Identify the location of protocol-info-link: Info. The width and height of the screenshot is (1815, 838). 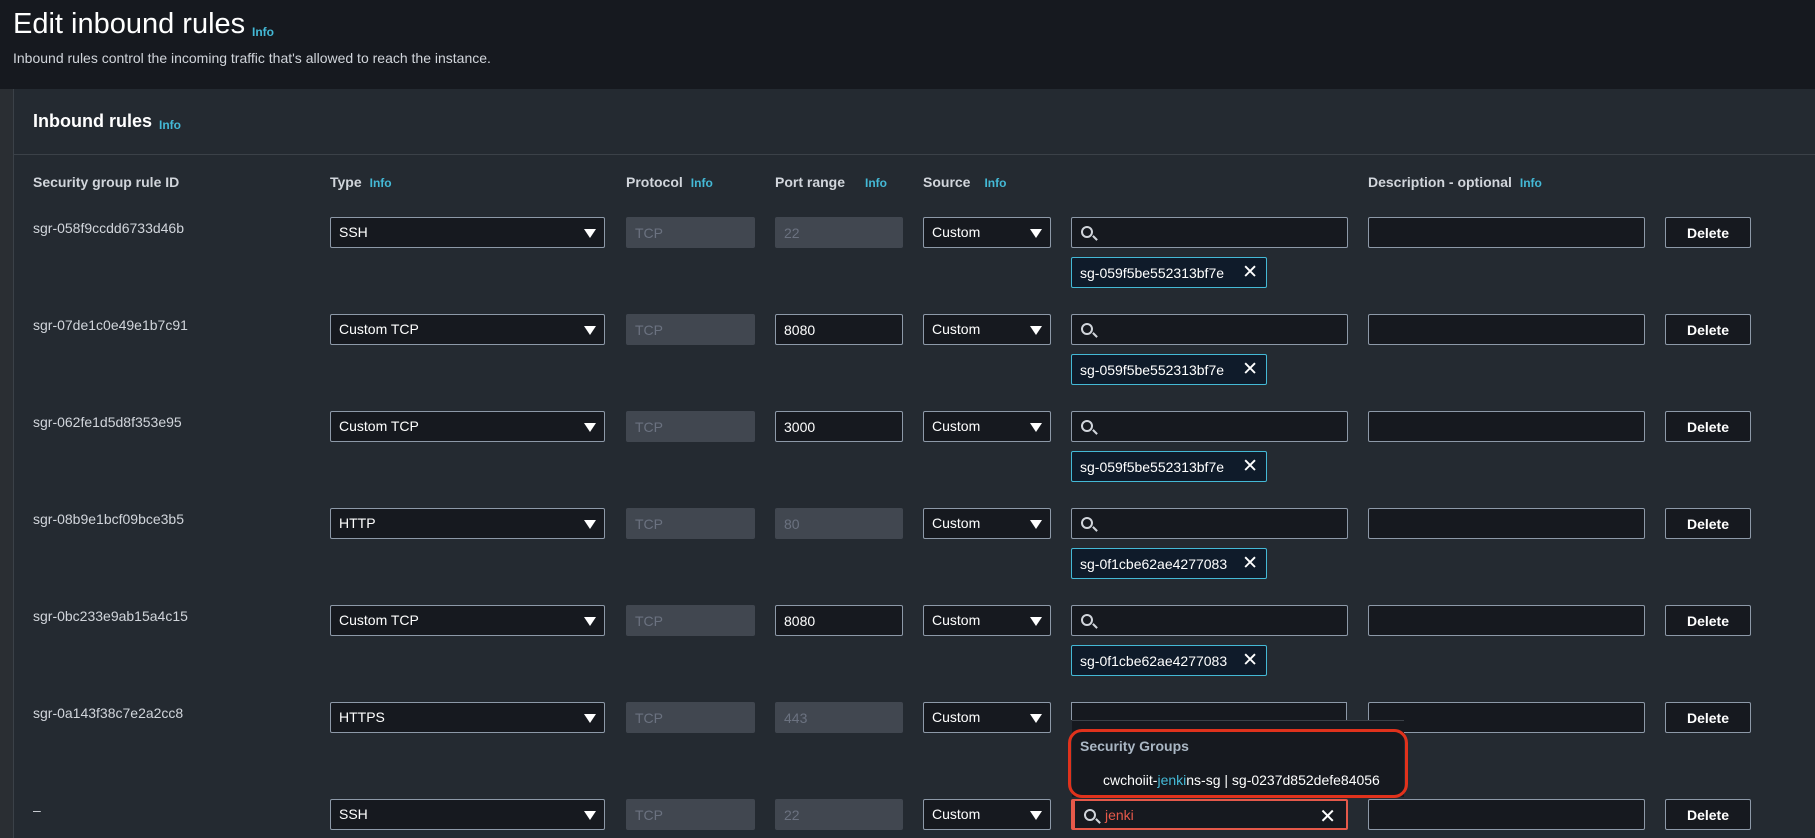
(702, 183).